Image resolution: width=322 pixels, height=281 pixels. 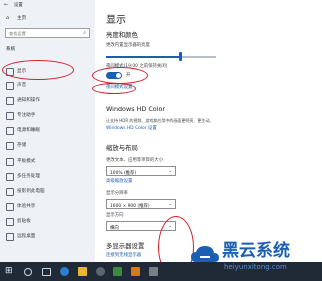 What do you see at coordinates (9, 271) in the screenshot?
I see `start-windows-icon: ⊞` at bounding box center [9, 271].